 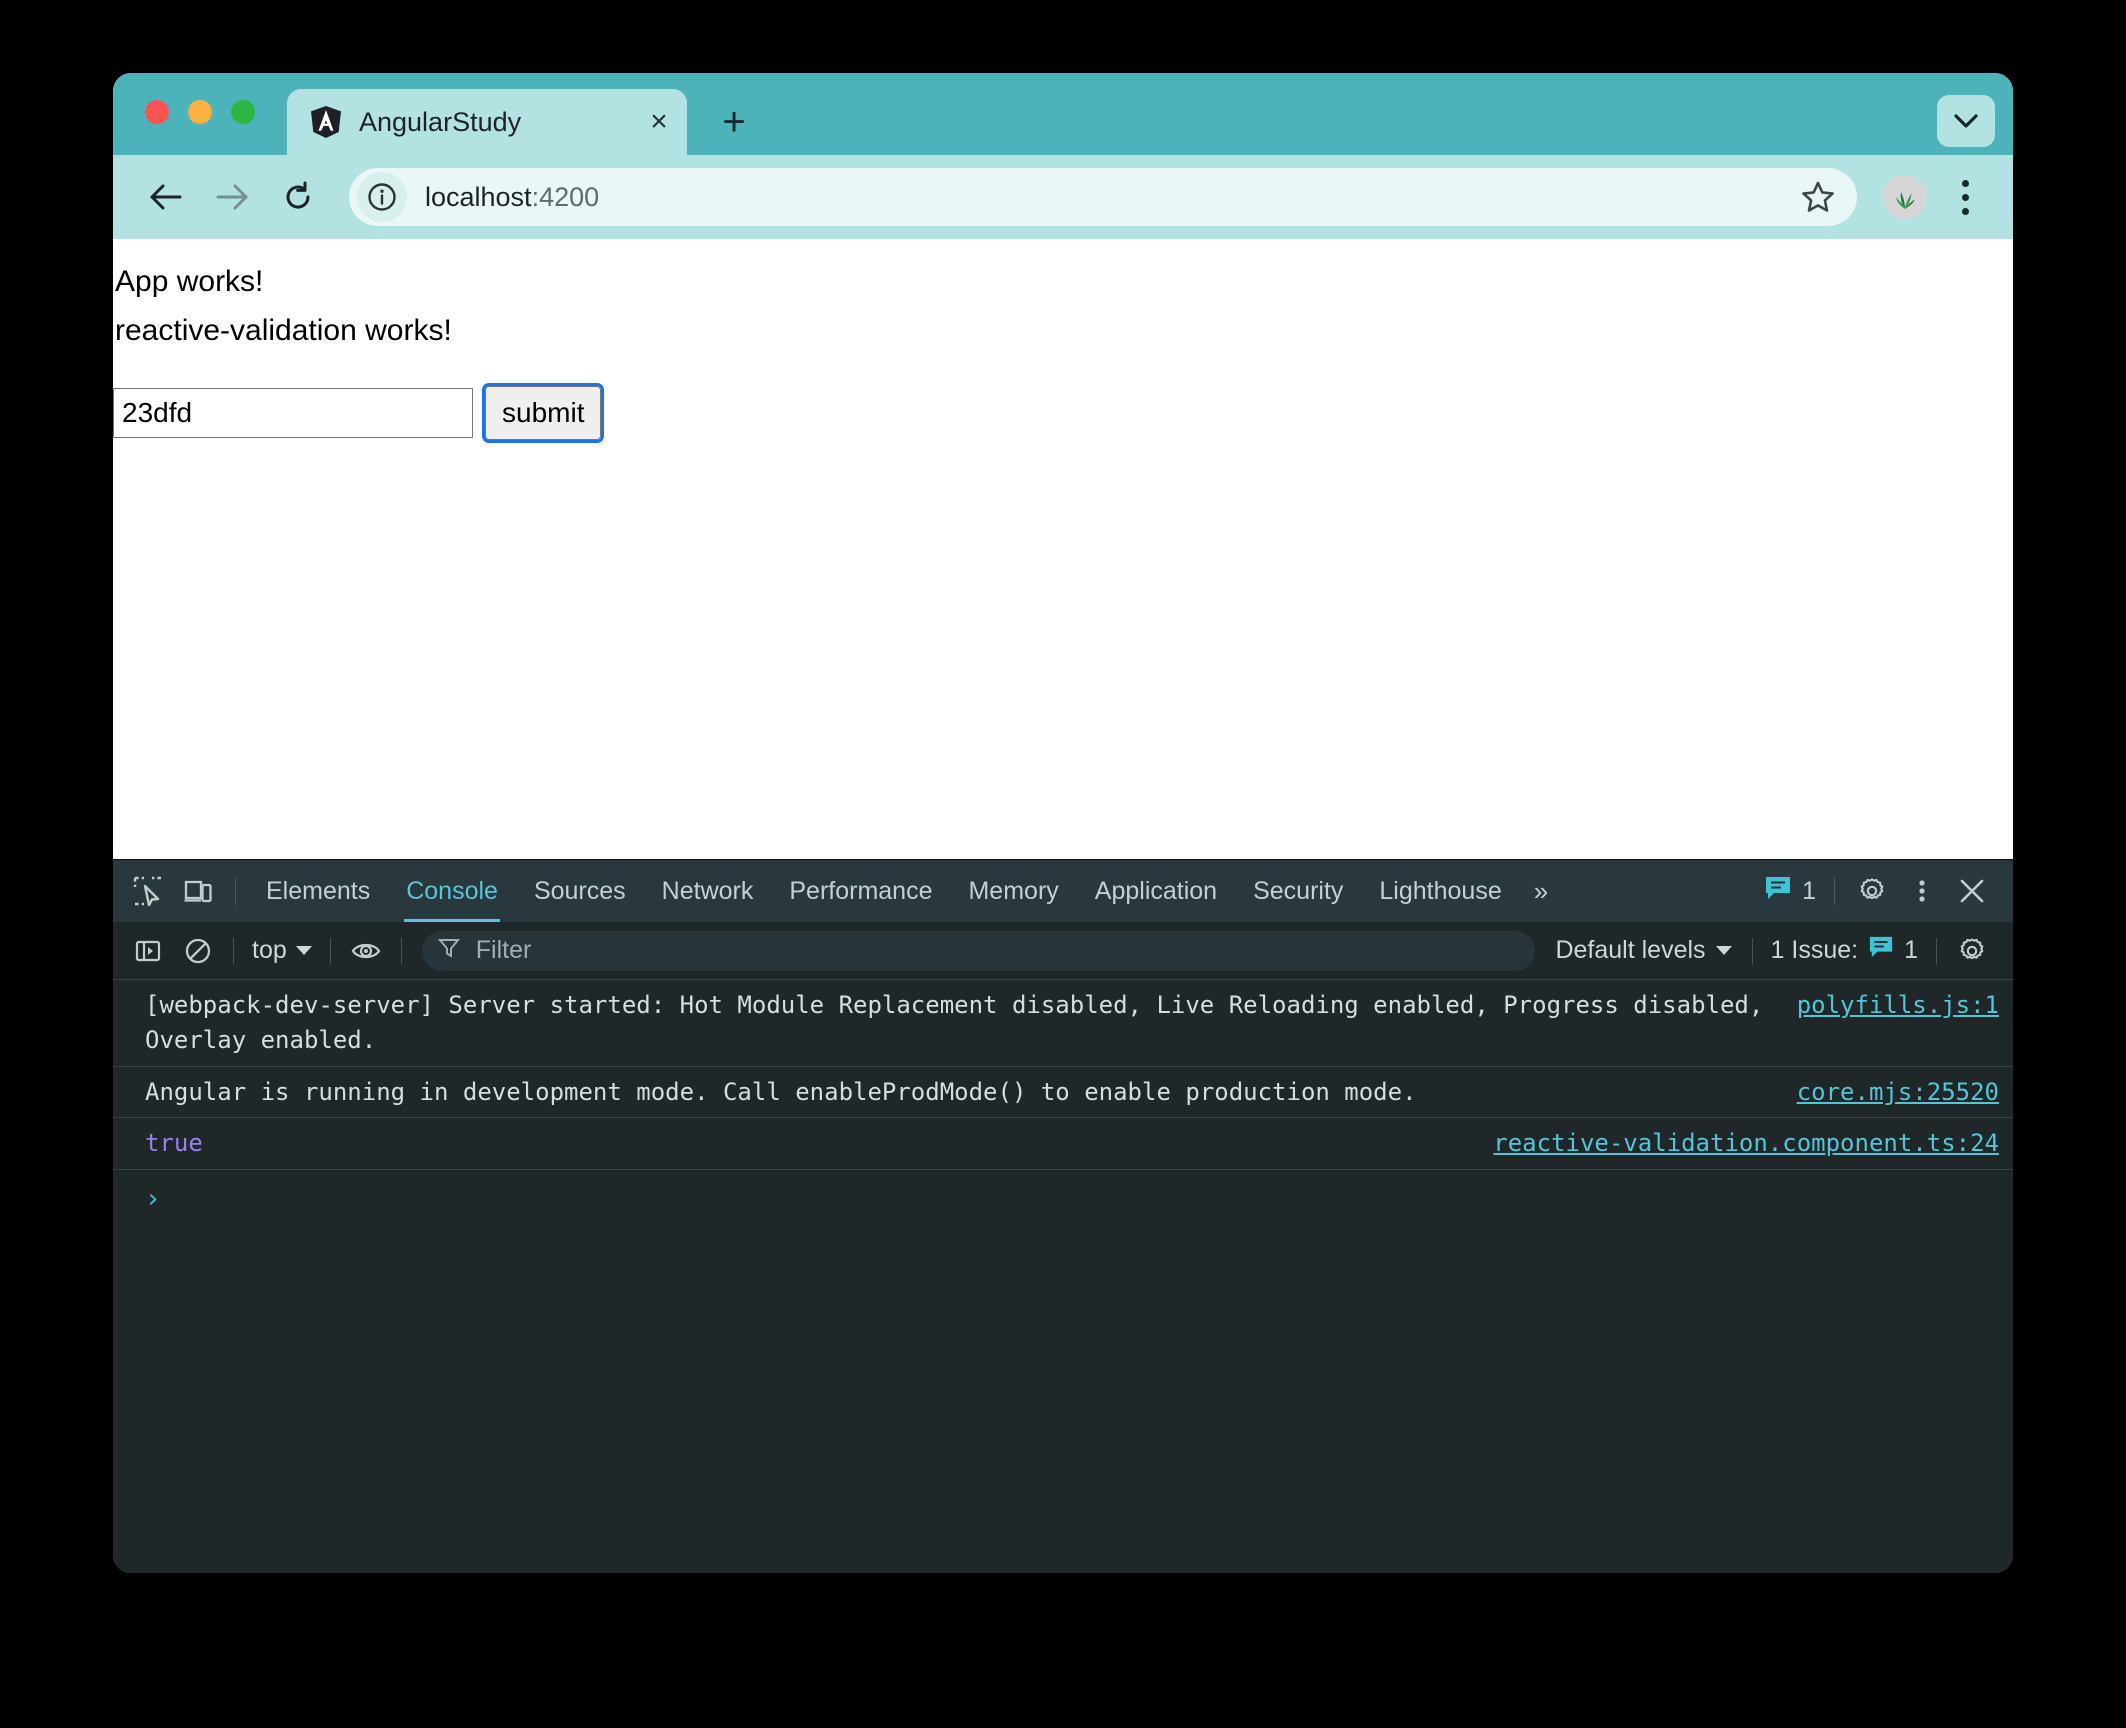 I want to click on device-toolbar-icon, so click(x=198, y=891).